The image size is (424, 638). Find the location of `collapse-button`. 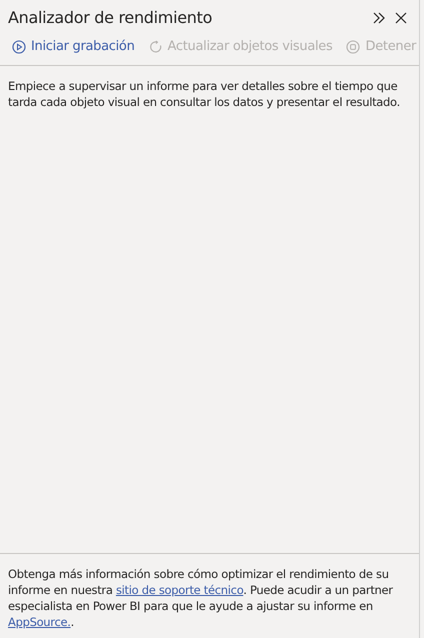

collapse-button is located at coordinates (379, 18).